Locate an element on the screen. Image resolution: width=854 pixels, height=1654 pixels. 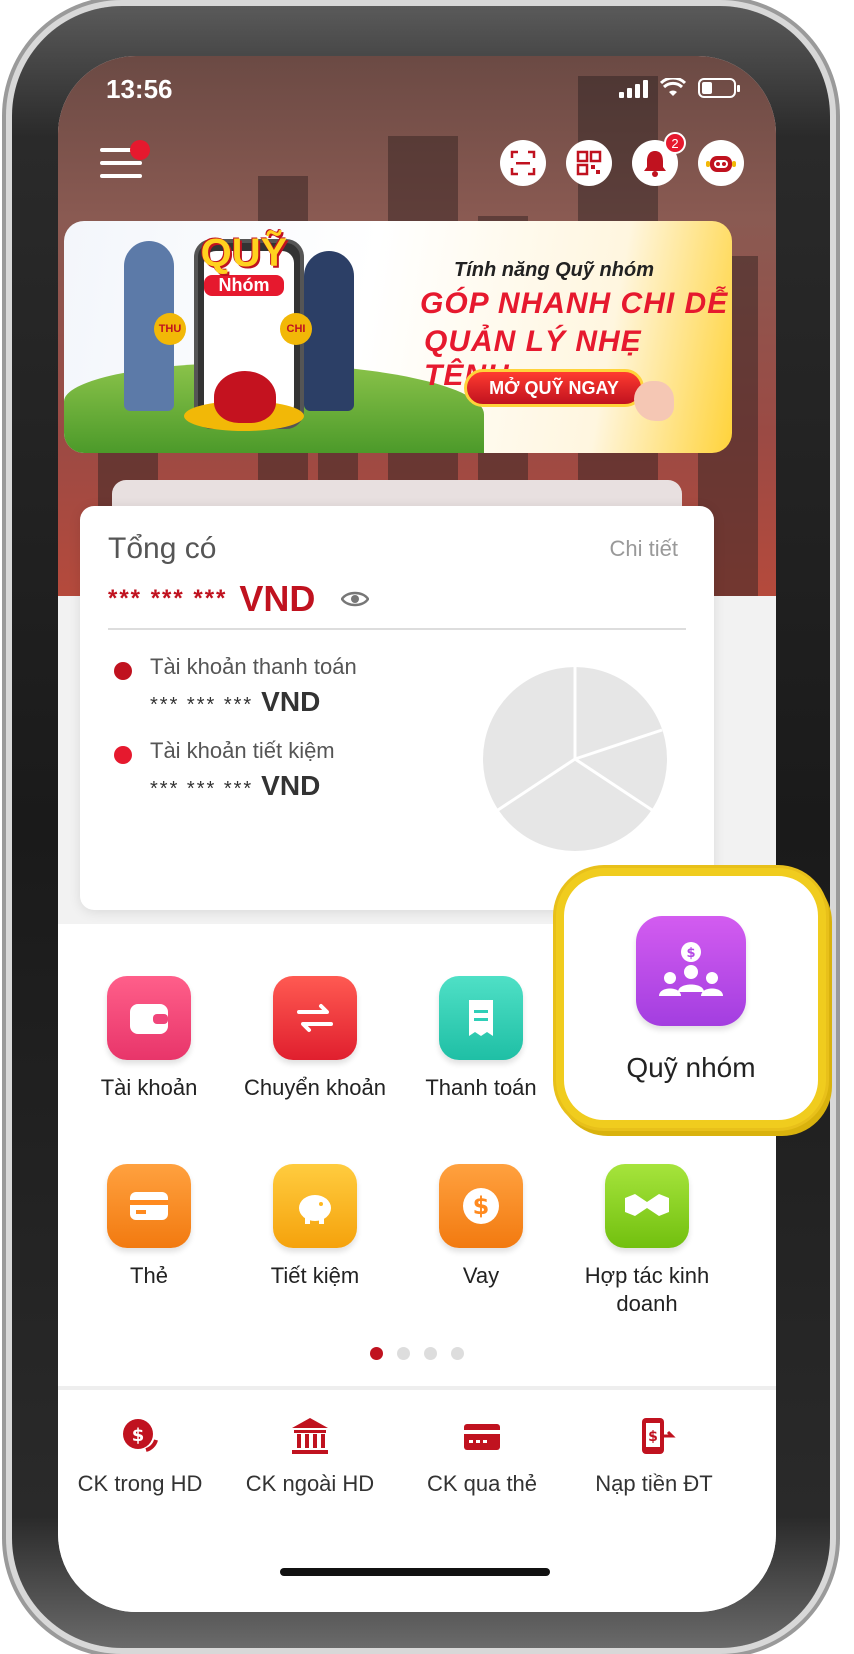
quick-action-card: Thẻ is located at coordinates (149, 1227).